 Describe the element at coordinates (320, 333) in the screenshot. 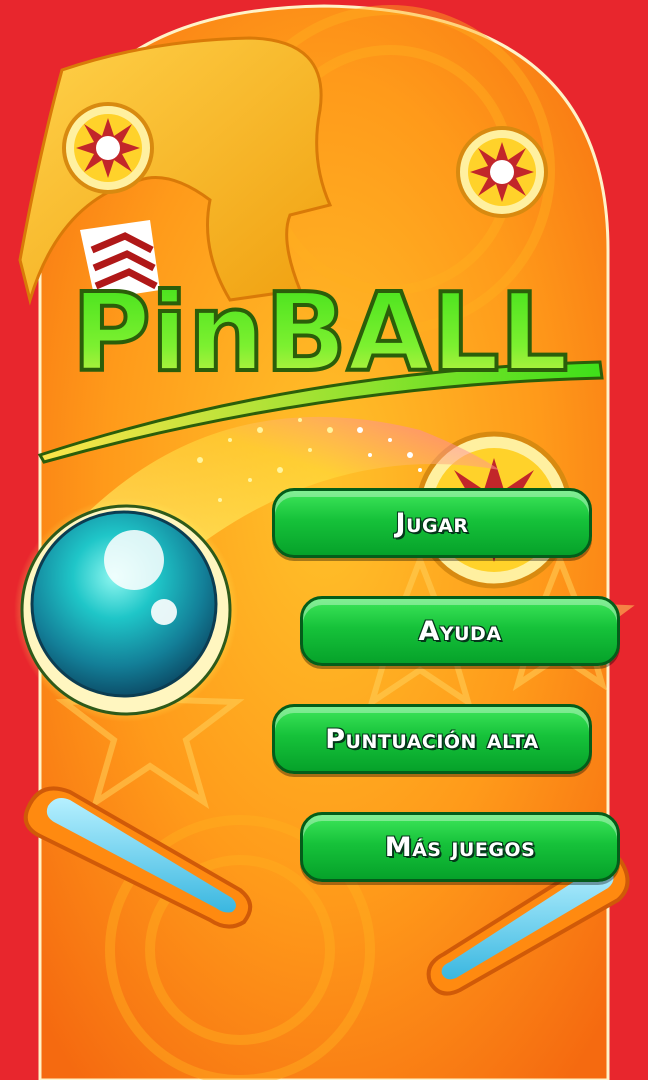

I see `game-title: PinBALL` at that location.